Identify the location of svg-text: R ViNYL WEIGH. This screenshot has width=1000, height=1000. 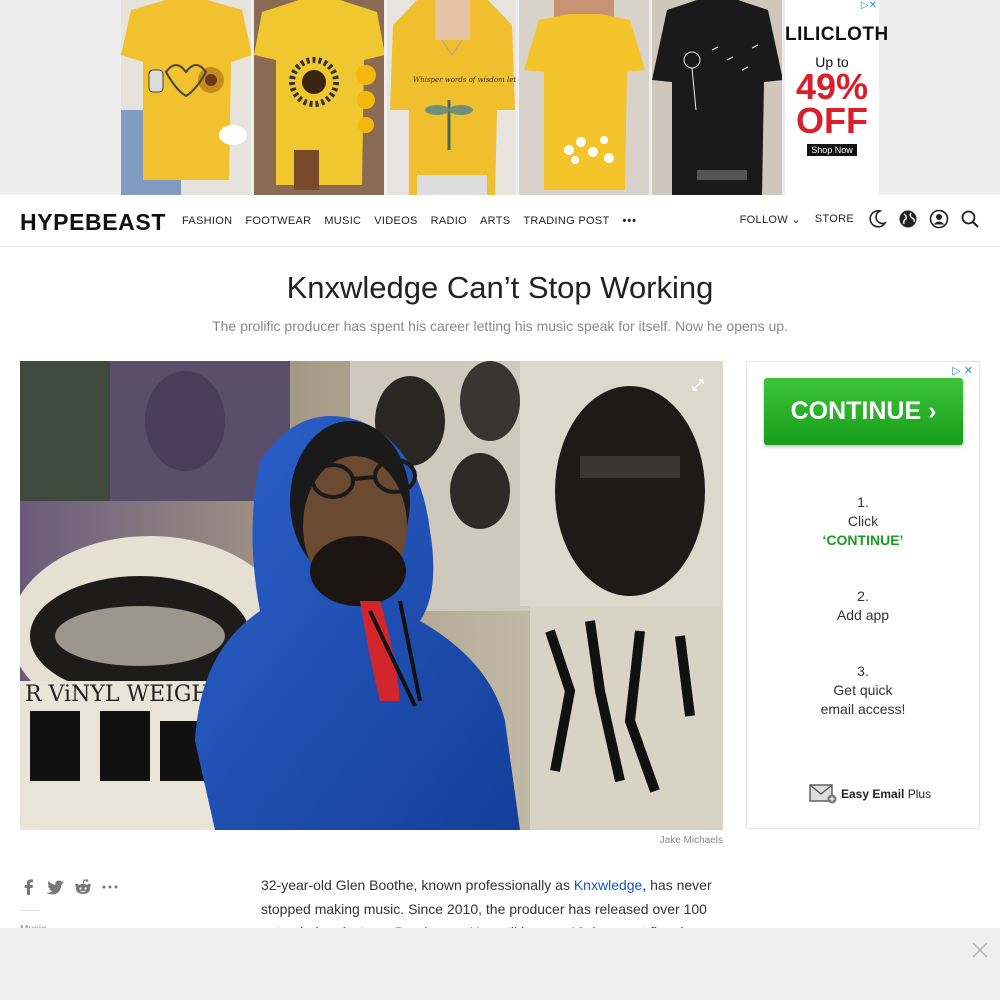
(118, 694).